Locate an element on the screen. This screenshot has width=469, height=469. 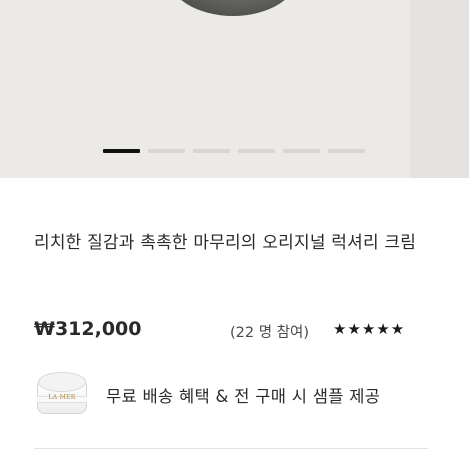
promo-thumbnail: LA MER is located at coordinates (62, 395).